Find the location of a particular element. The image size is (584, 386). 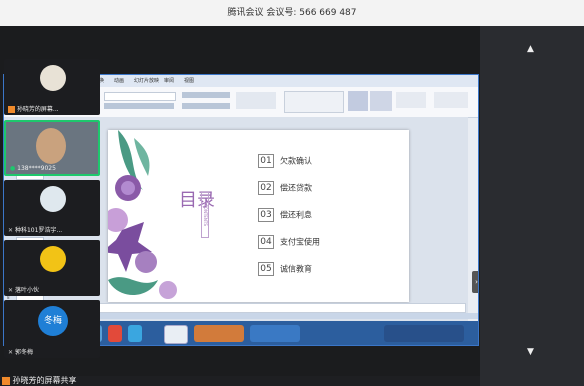

font-select is located at coordinates (140, 96).